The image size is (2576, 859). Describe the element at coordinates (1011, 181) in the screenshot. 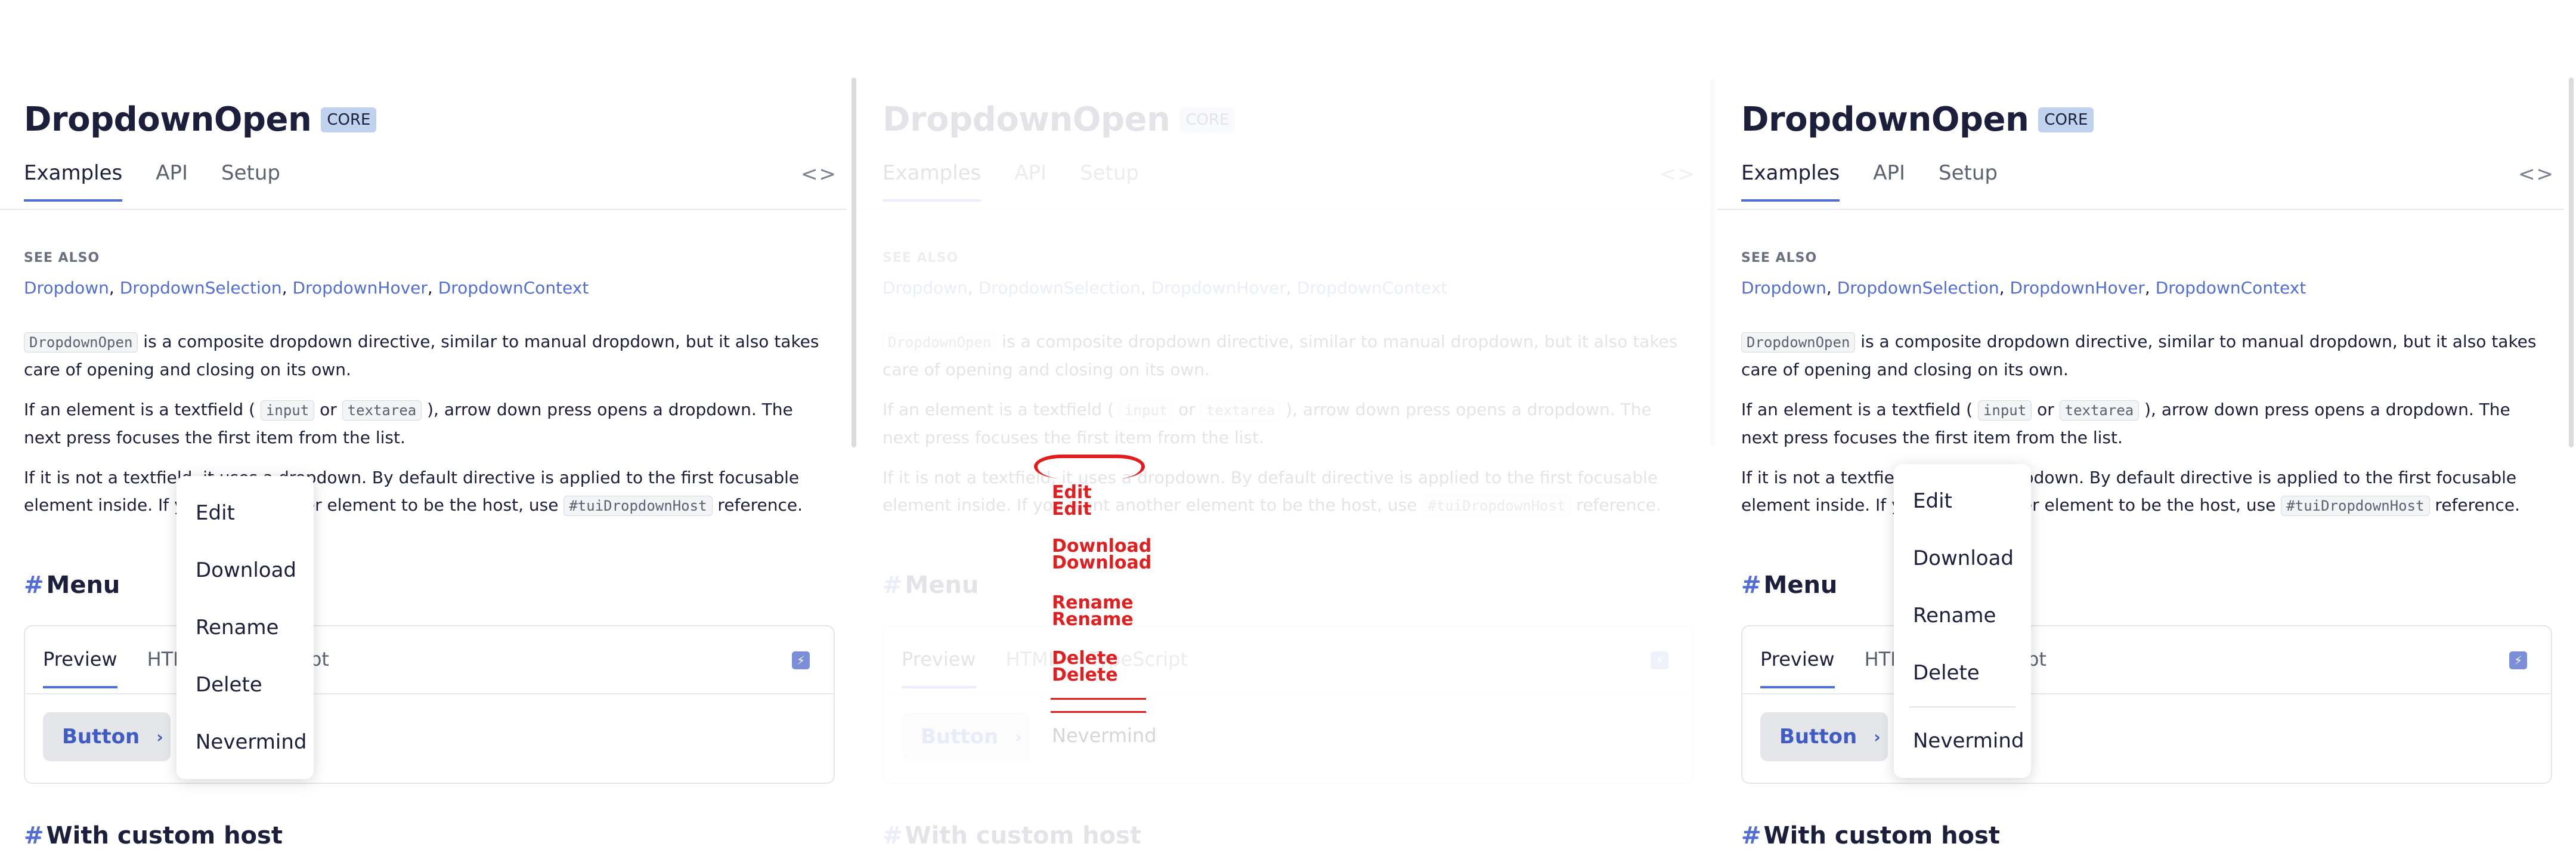

I see `page-tabs: Examples API Setup` at that location.